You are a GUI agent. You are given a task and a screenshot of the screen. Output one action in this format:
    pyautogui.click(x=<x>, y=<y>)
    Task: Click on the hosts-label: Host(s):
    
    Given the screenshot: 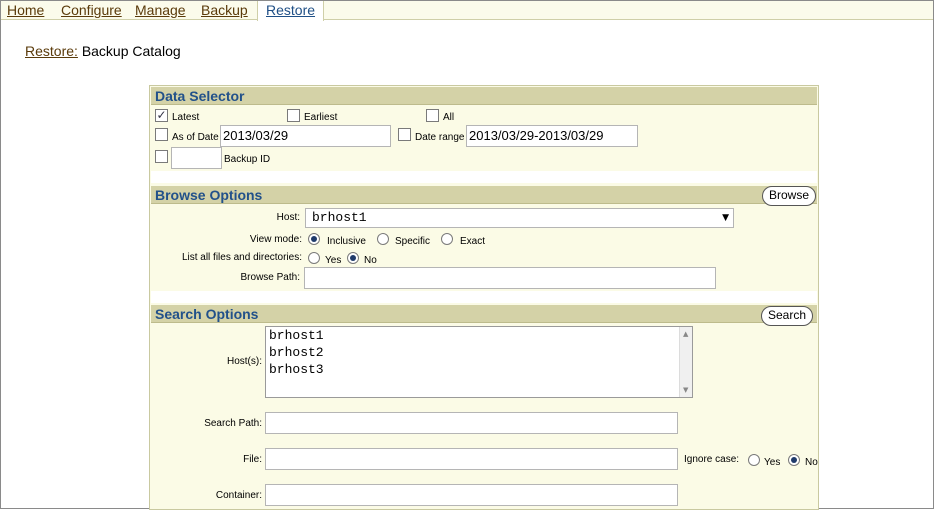 What is the action you would take?
    pyautogui.click(x=244, y=361)
    